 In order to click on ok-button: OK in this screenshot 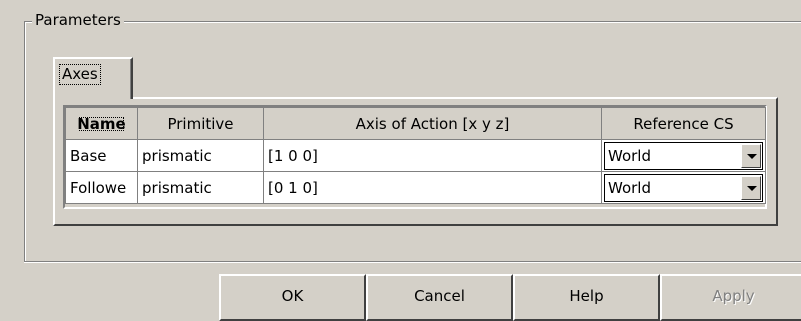, I will do `click(292, 297)`.